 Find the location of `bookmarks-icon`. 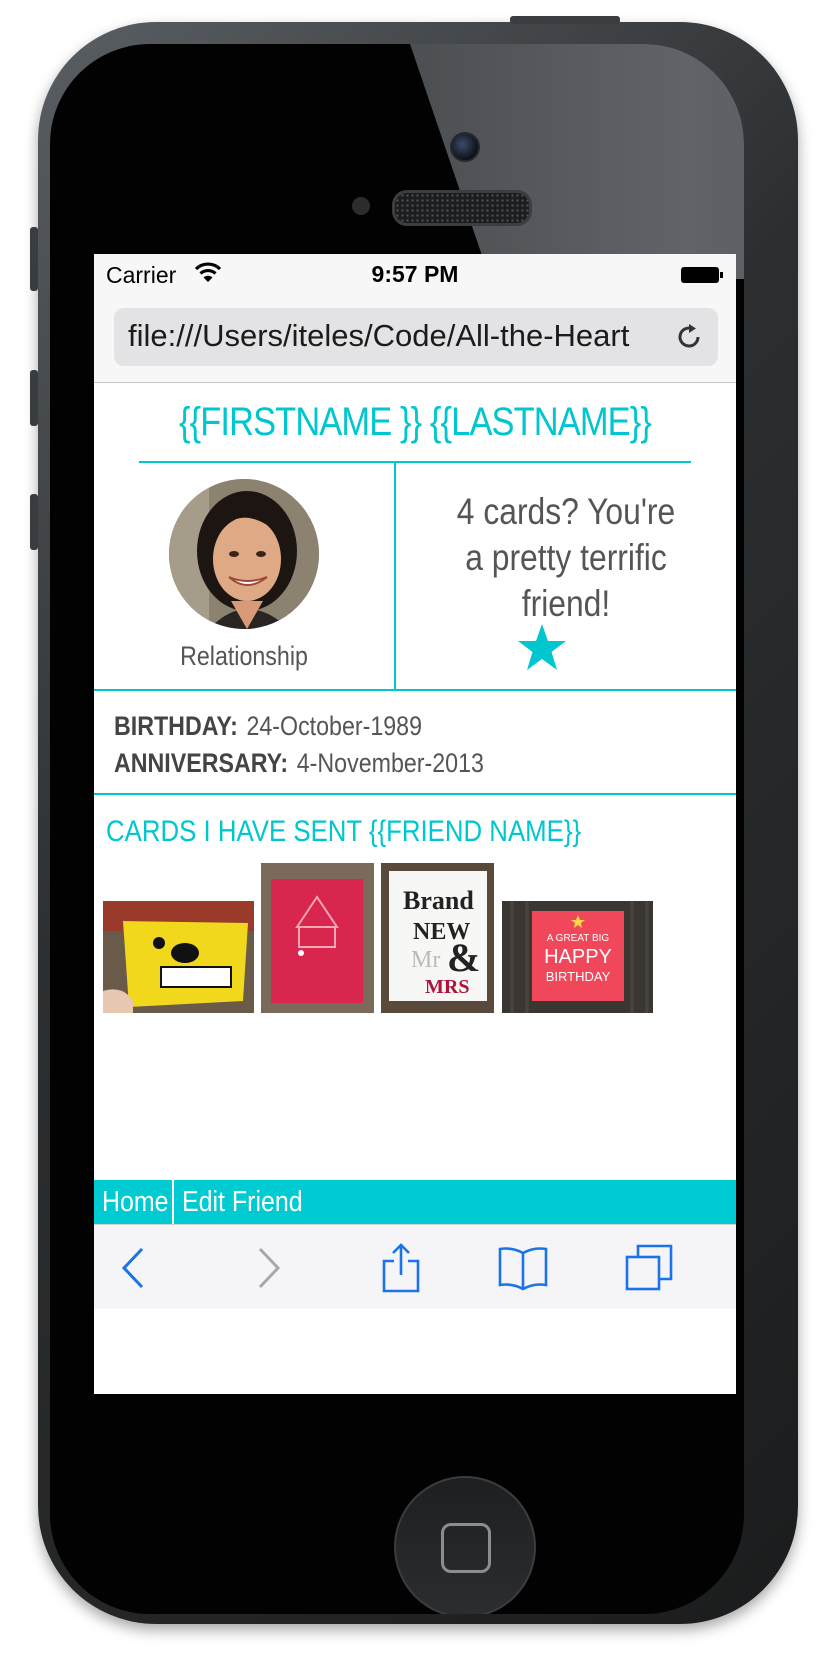

bookmarks-icon is located at coordinates (523, 1268).